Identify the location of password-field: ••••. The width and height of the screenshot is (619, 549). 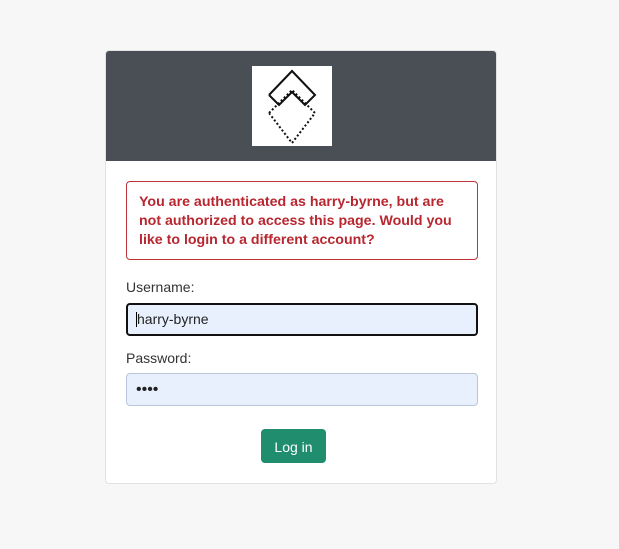
(302, 389).